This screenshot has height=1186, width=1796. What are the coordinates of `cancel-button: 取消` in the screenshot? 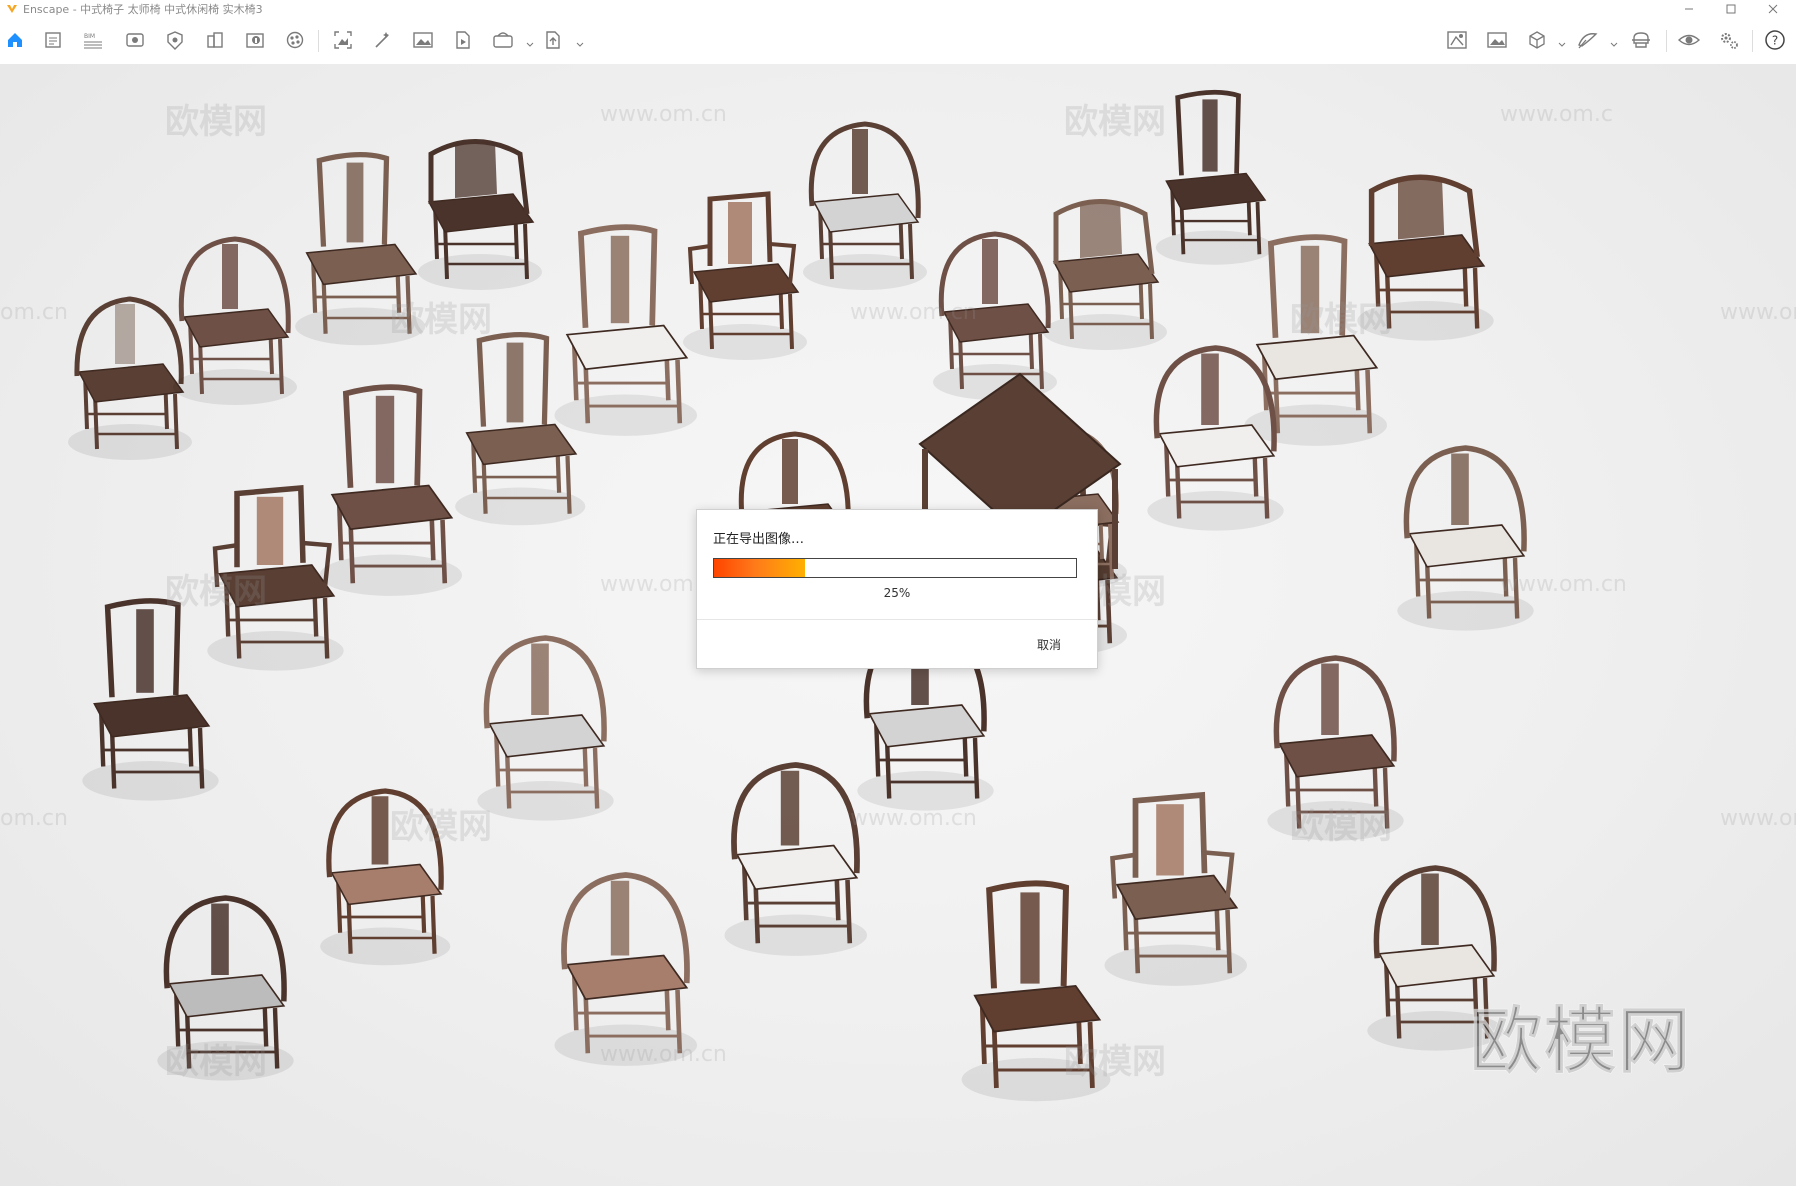 It's located at (1049, 644).